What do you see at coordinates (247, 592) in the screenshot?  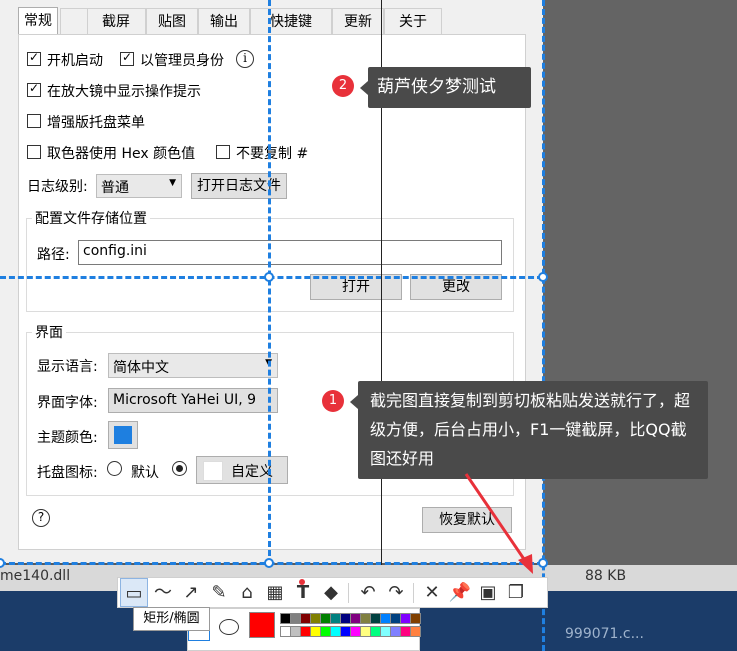 I see `marker-icon: ⌂` at bounding box center [247, 592].